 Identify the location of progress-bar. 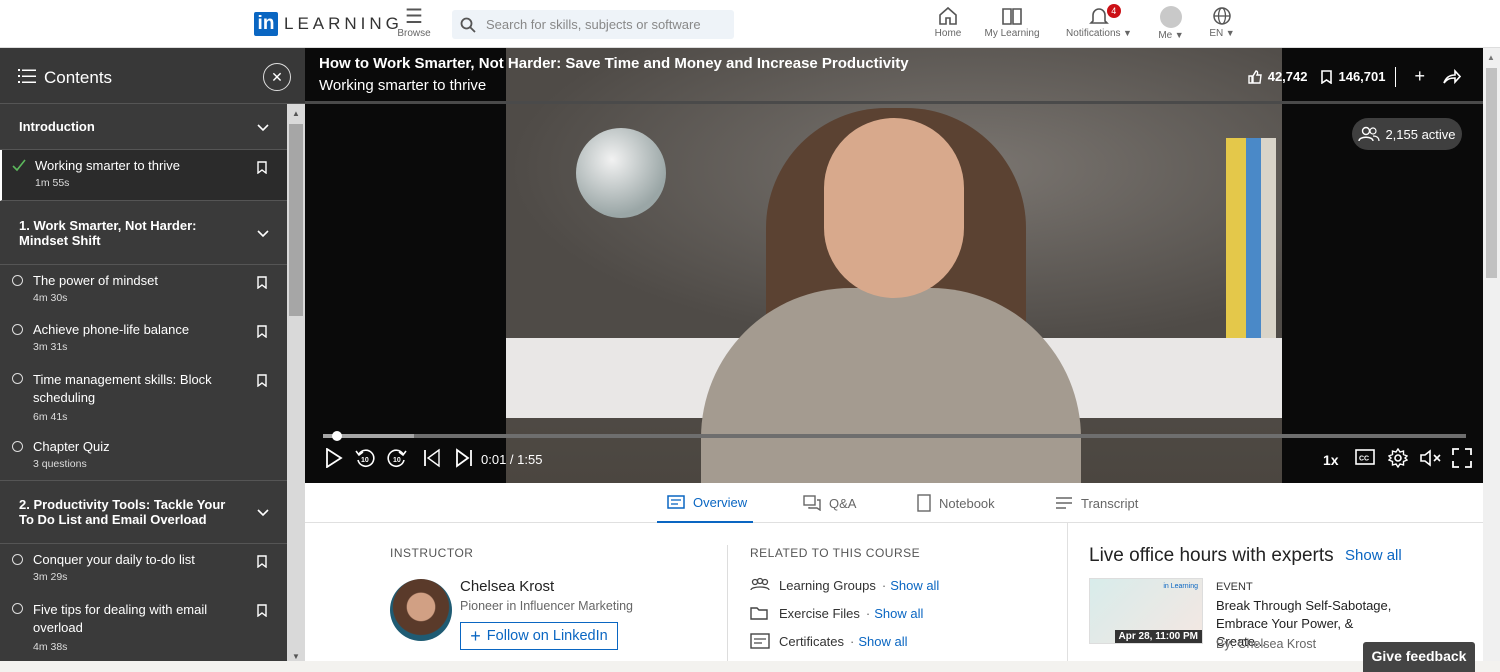
(894, 436).